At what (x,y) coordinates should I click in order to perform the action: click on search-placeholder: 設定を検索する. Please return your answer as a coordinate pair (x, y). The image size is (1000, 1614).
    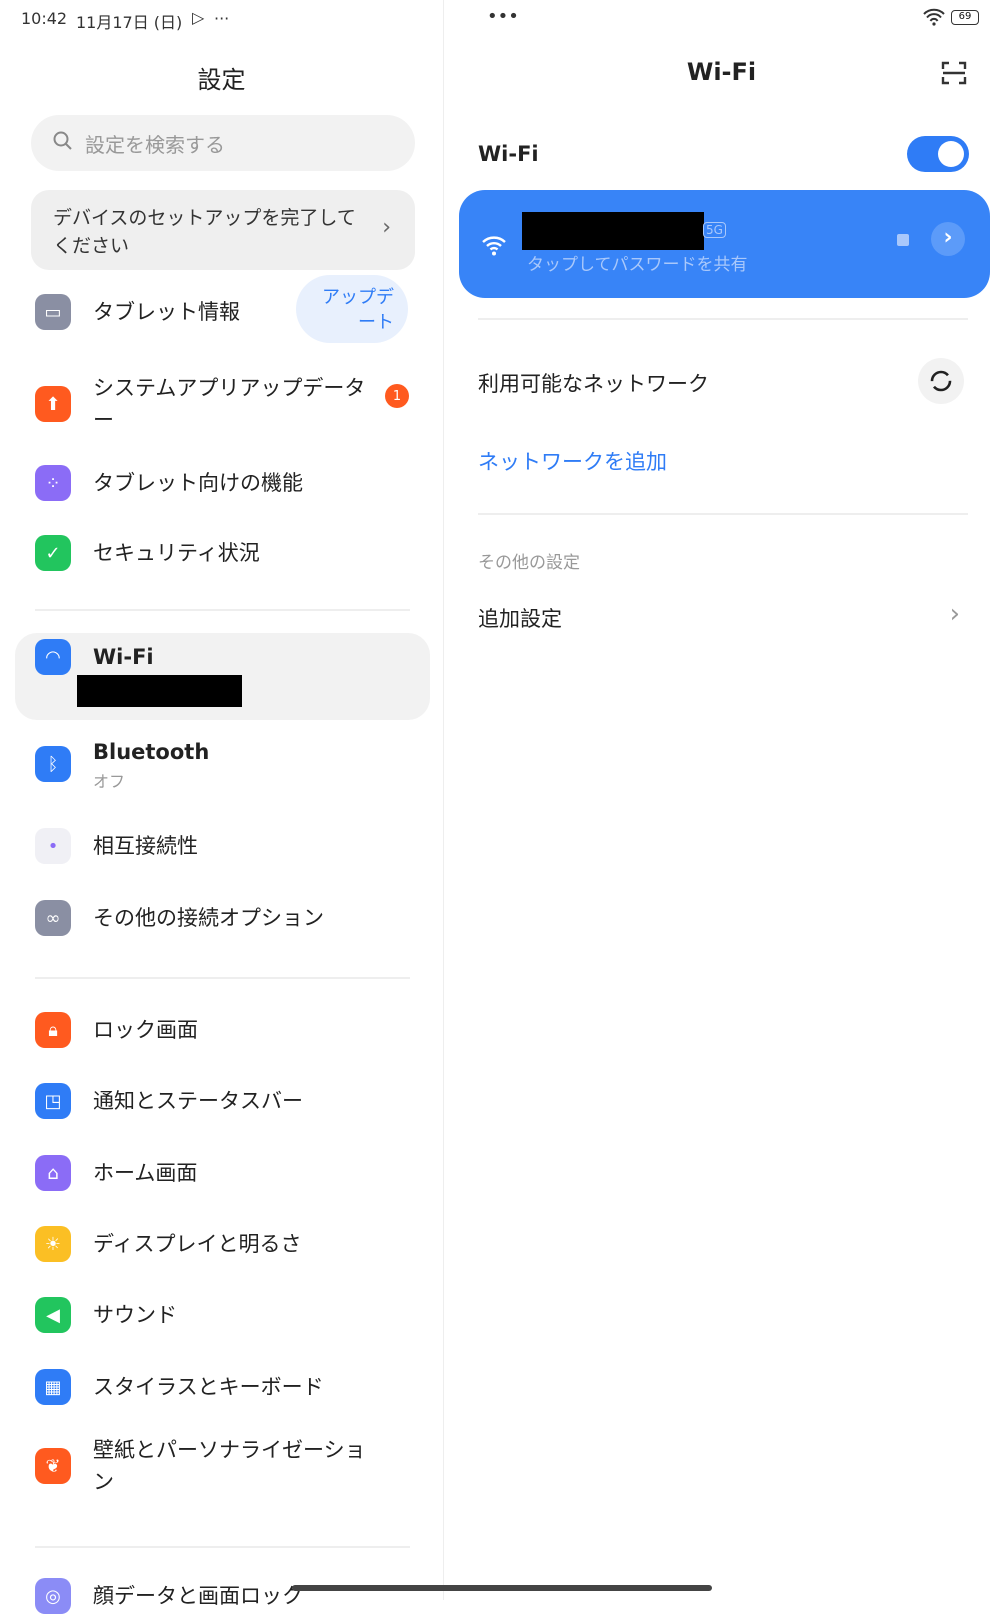
    Looking at the image, I should click on (155, 144).